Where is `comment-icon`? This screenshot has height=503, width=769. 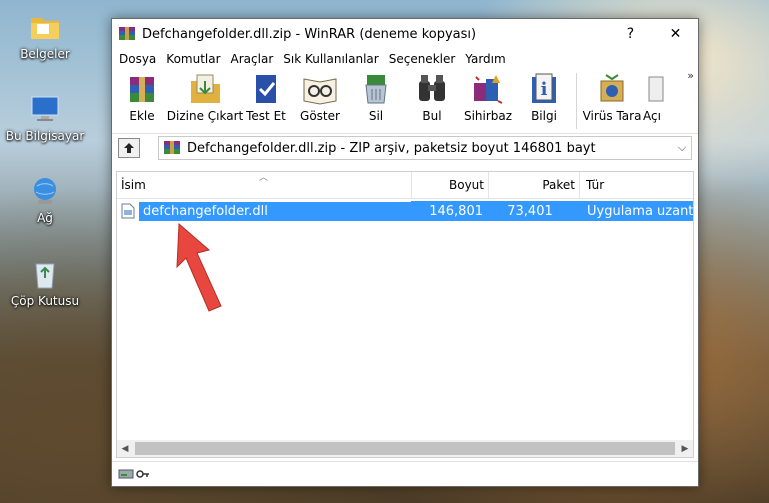 comment-icon is located at coordinates (654, 89).